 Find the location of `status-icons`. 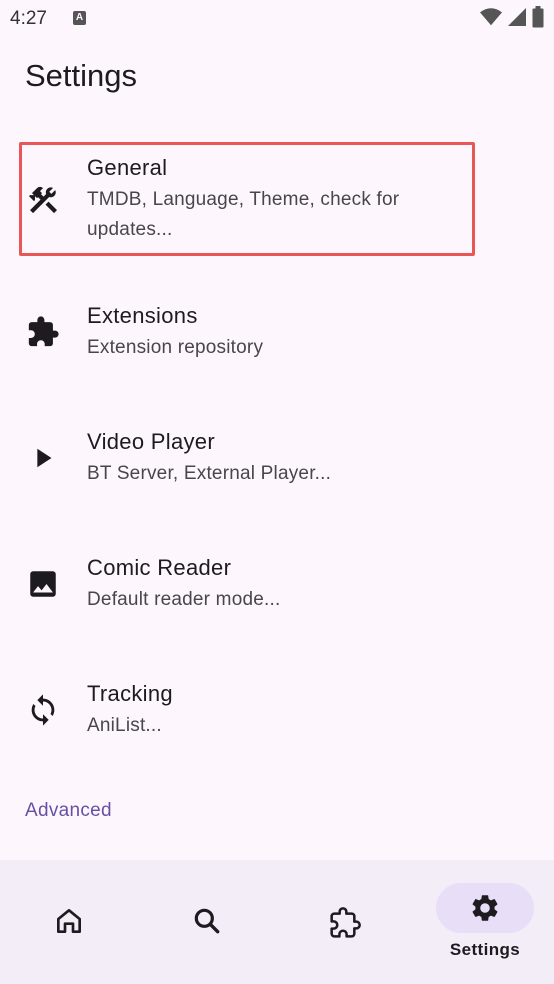

status-icons is located at coordinates (512, 17).